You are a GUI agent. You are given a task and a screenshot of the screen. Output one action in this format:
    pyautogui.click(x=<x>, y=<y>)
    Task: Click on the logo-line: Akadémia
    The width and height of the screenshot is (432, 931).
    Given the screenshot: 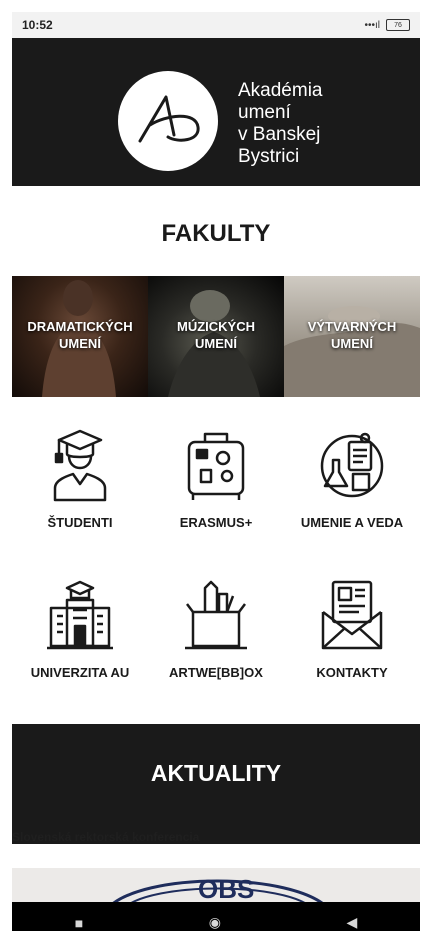 What is the action you would take?
    pyautogui.click(x=280, y=90)
    